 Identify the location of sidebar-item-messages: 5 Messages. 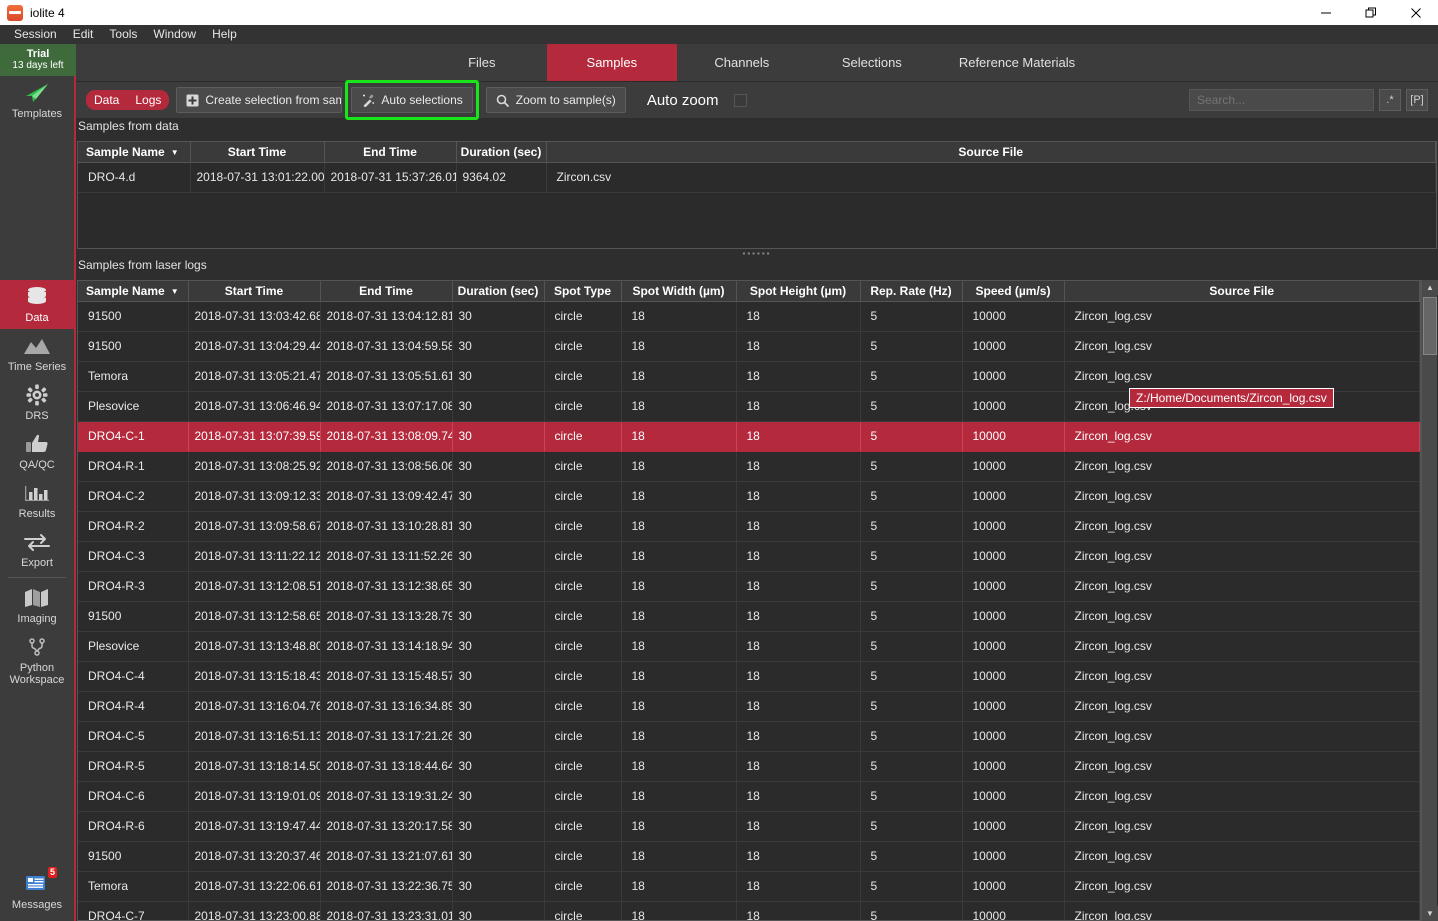
(37, 891).